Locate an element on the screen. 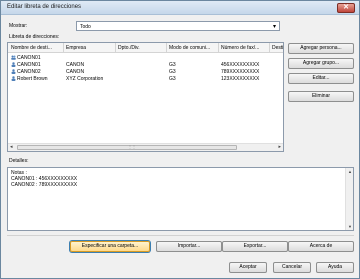 This screenshot has height=279, width=360. row-company: XYZ Corporation is located at coordinates (85, 79).